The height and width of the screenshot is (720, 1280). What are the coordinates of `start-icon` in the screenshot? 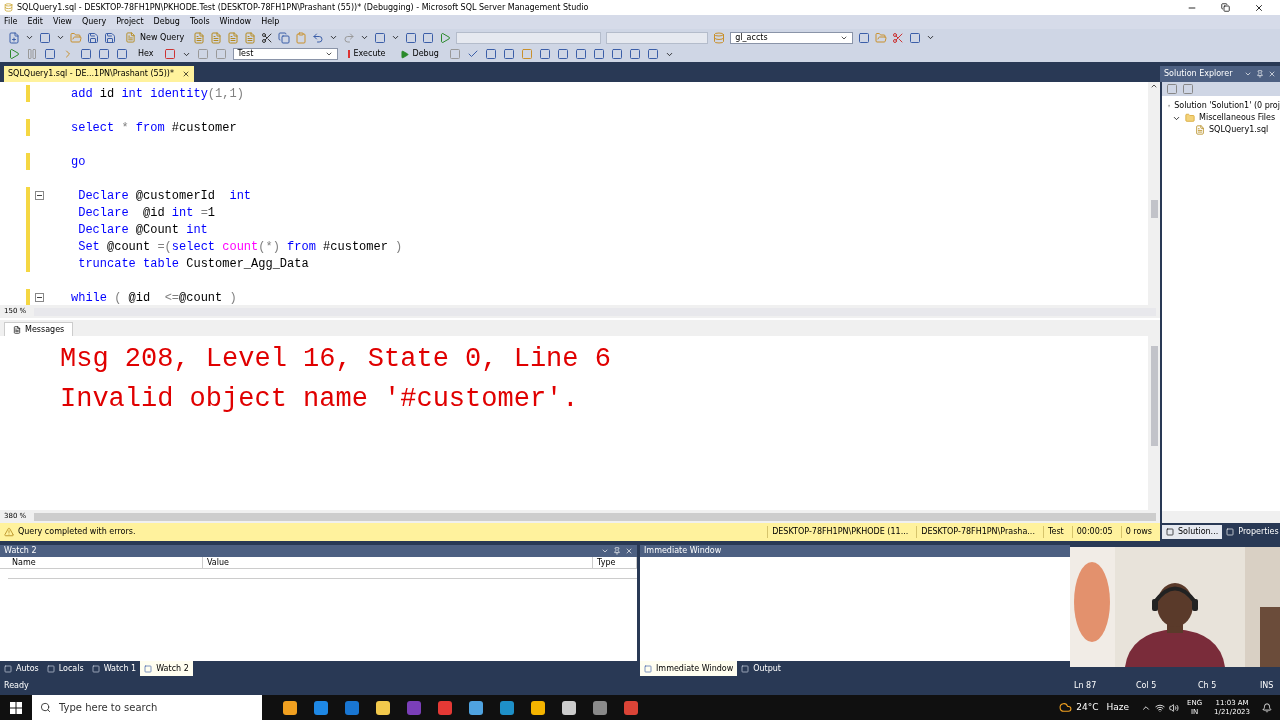 It's located at (445, 37).